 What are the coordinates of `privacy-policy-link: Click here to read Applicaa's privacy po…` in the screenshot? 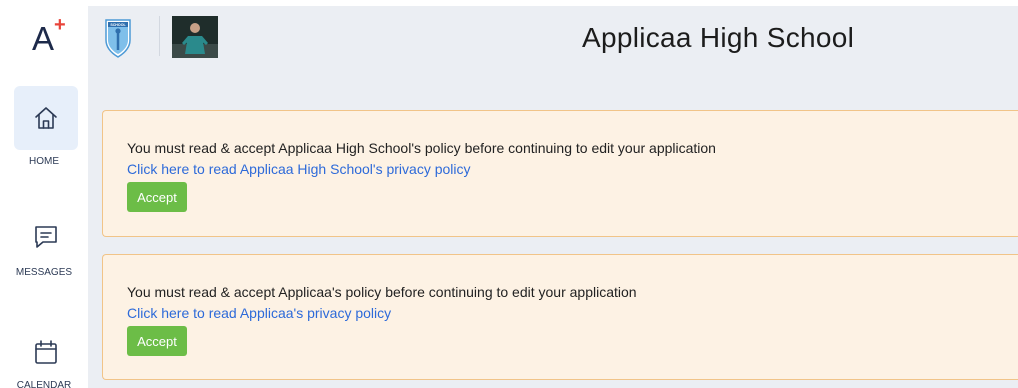 It's located at (259, 313).